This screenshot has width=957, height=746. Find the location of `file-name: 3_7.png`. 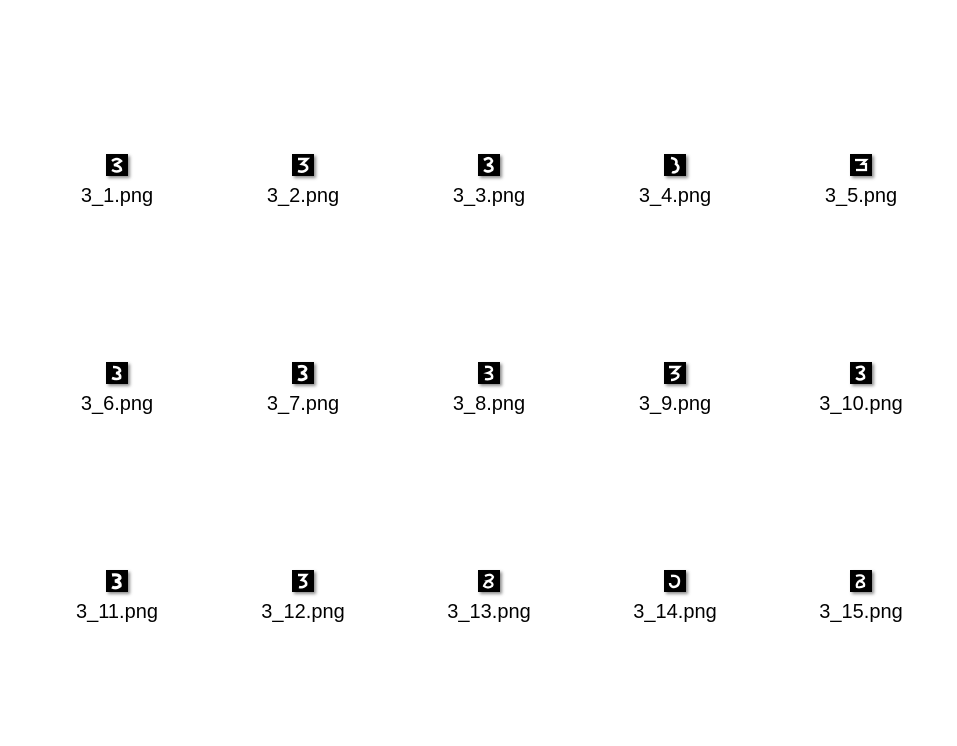

file-name: 3_7.png is located at coordinates (303, 404).